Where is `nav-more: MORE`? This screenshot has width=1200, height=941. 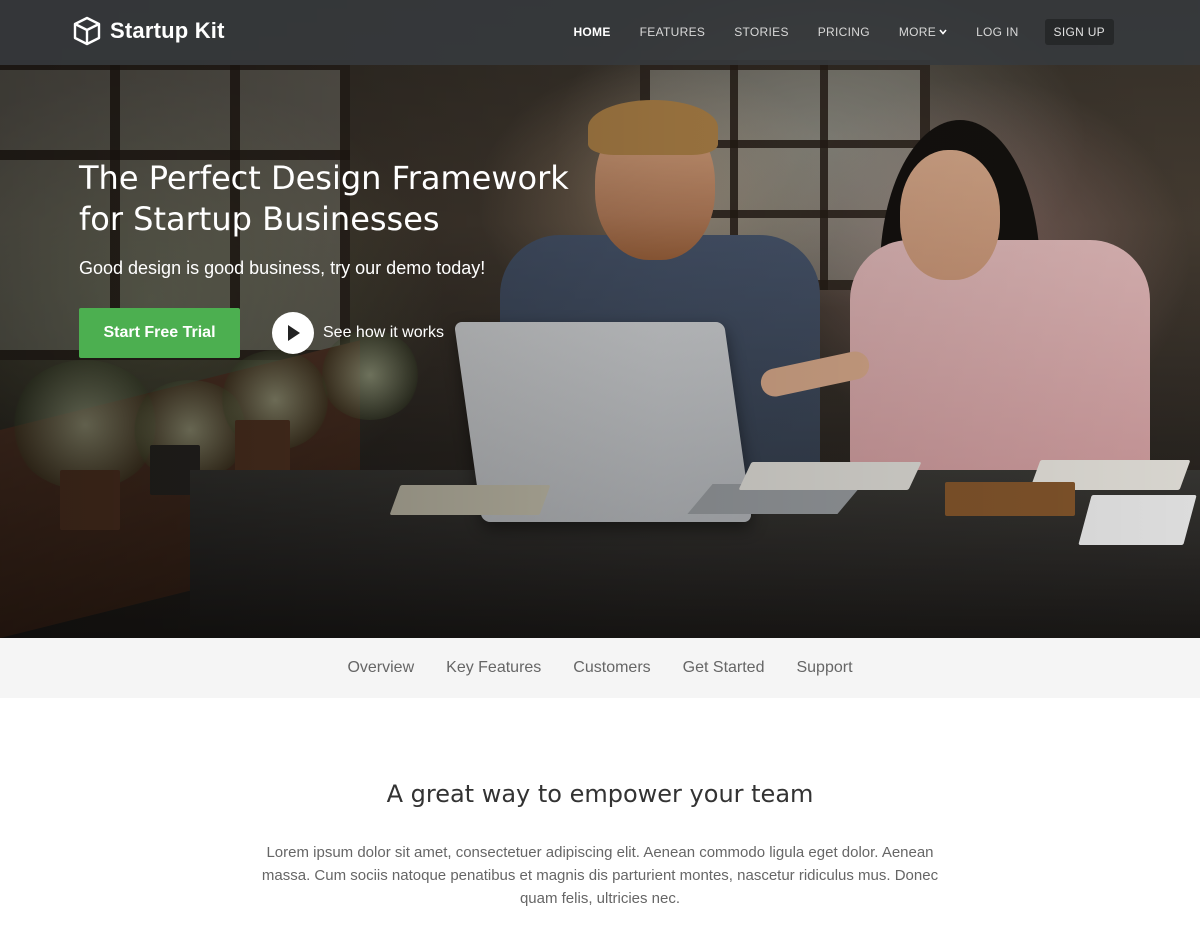 nav-more: MORE is located at coordinates (923, 32).